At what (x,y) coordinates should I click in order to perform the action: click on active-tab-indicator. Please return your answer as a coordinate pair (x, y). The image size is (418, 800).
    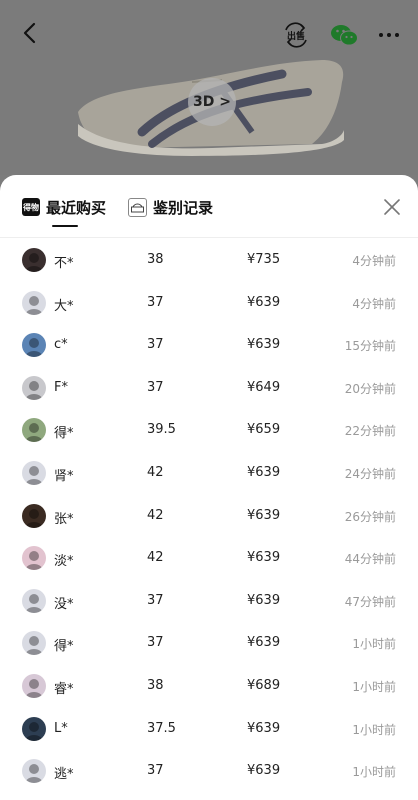
    Looking at the image, I should click on (65, 226).